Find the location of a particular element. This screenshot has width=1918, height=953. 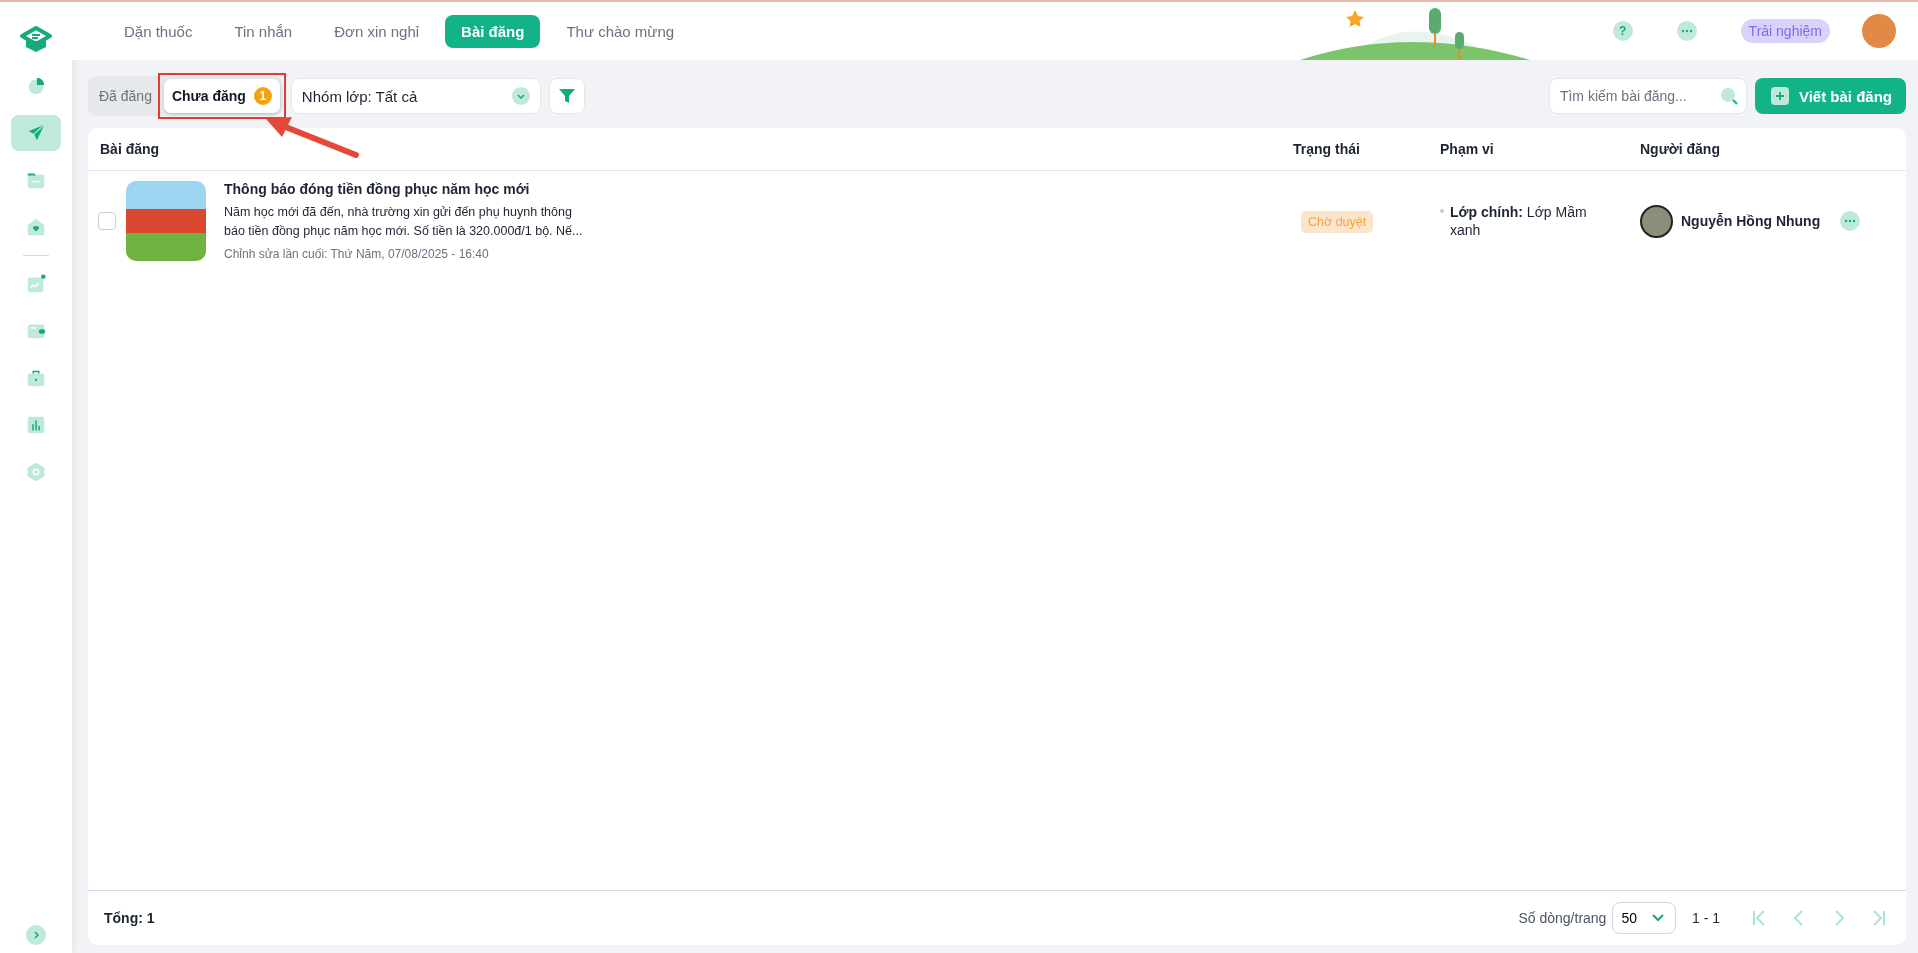

column-header: Phạm vi is located at coordinates (1467, 149).